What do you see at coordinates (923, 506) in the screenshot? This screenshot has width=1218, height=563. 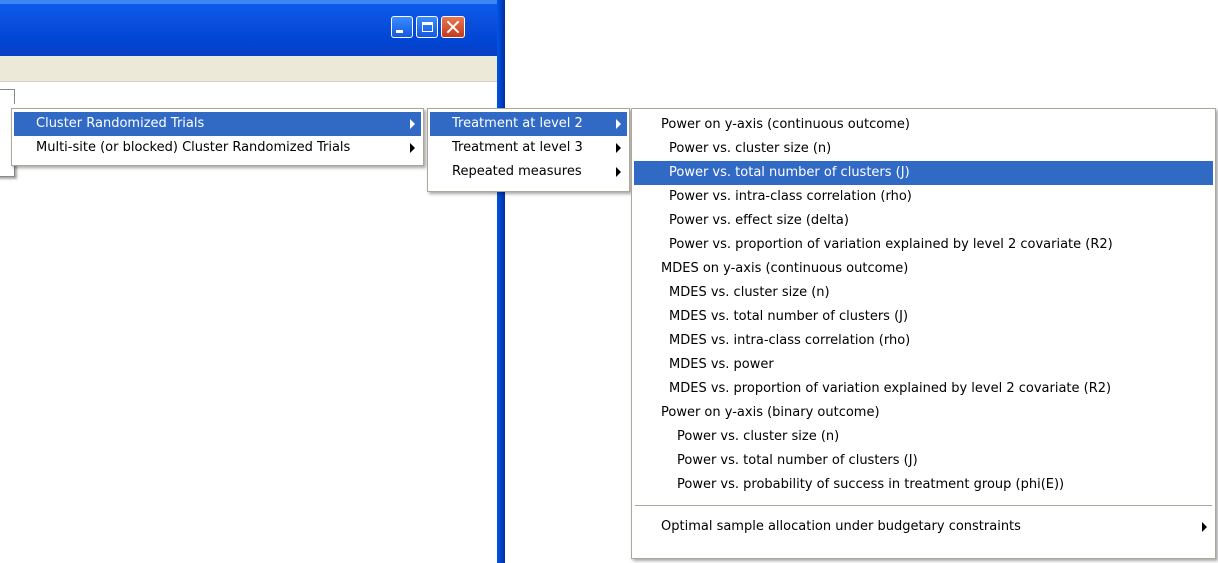 I see `menu-separator` at bounding box center [923, 506].